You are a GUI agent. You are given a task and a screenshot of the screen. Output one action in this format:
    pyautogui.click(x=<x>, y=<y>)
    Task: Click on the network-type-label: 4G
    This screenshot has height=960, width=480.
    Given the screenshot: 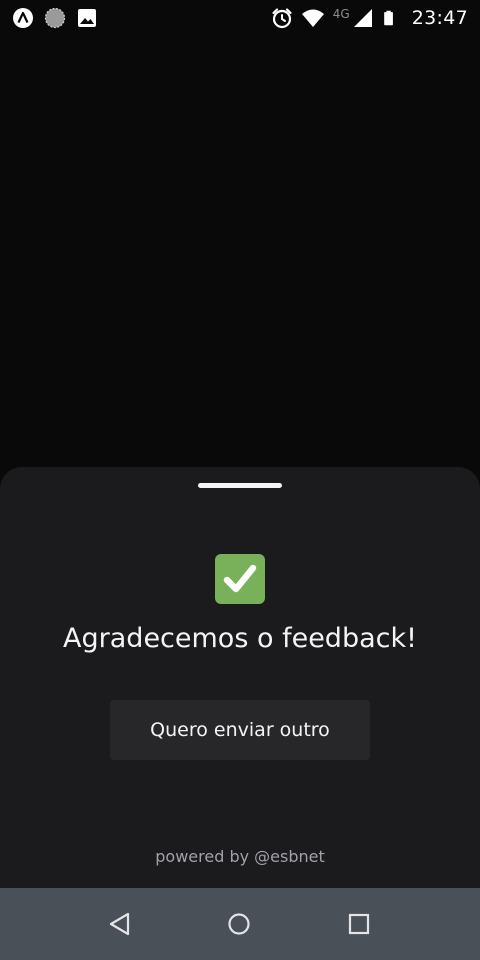 What is the action you would take?
    pyautogui.click(x=341, y=14)
    